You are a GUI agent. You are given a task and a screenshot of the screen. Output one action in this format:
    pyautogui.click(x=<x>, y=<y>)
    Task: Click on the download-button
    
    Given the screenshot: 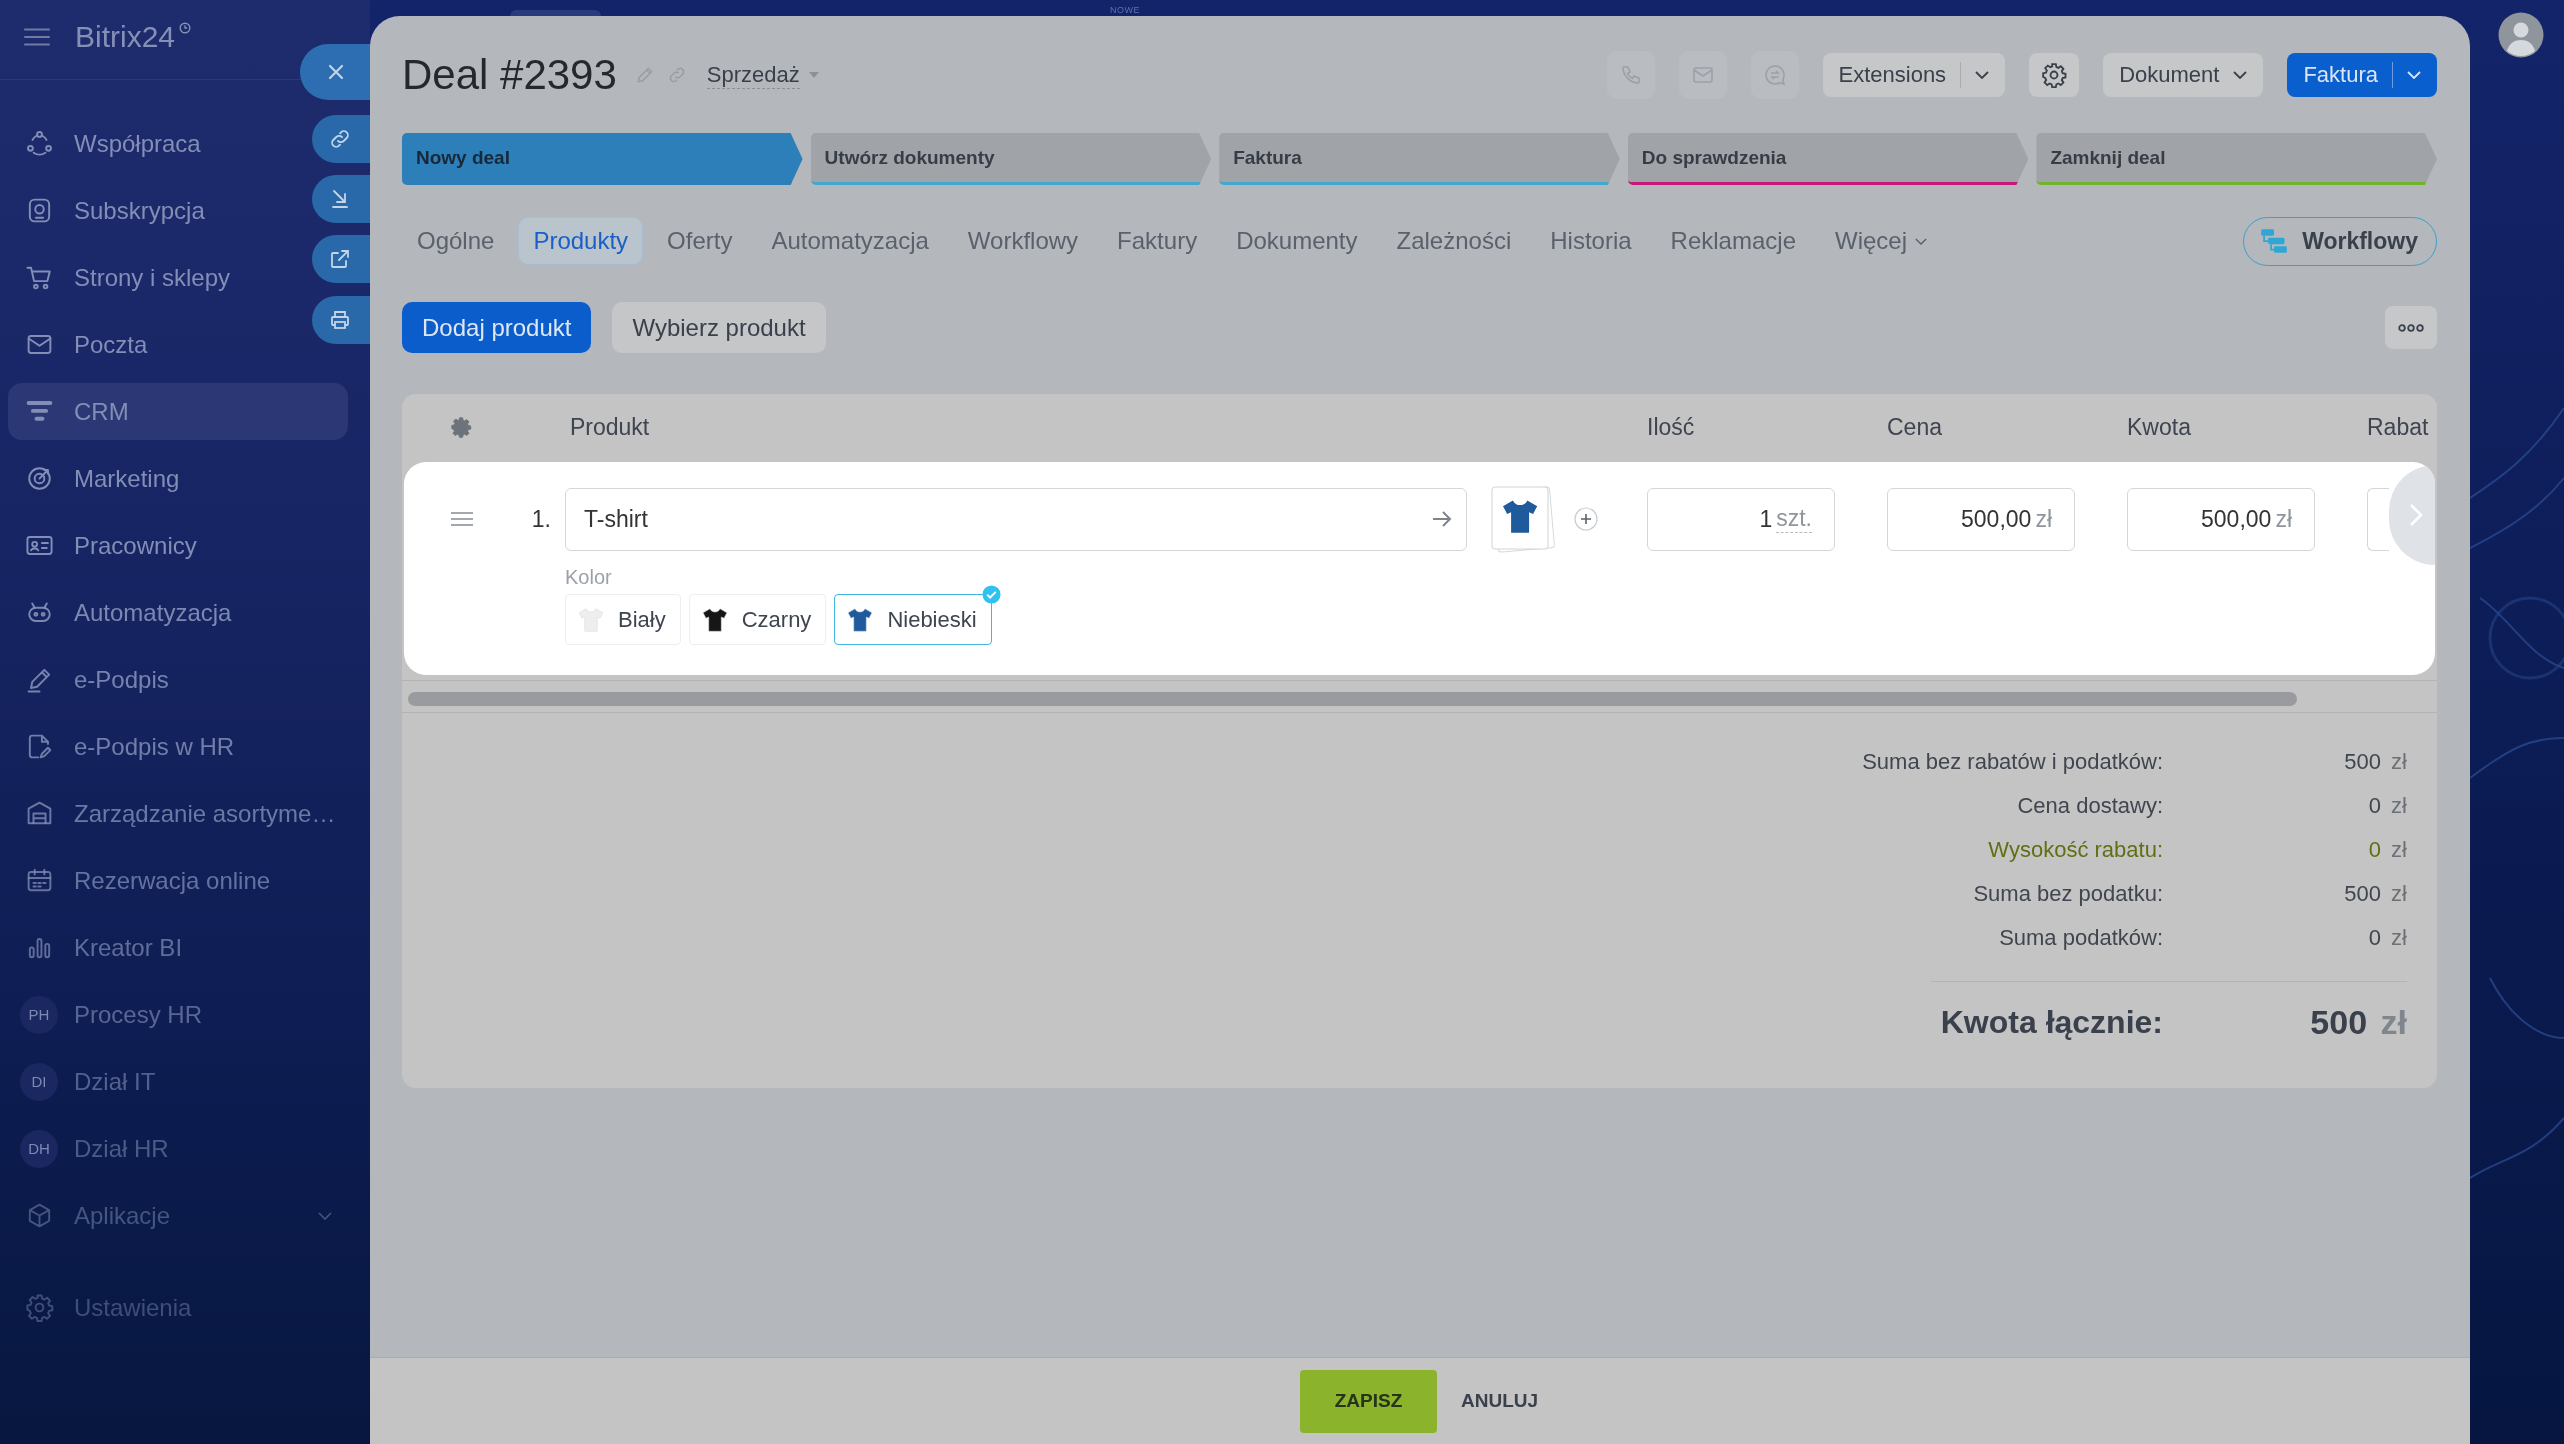 What is the action you would take?
    pyautogui.click(x=341, y=199)
    